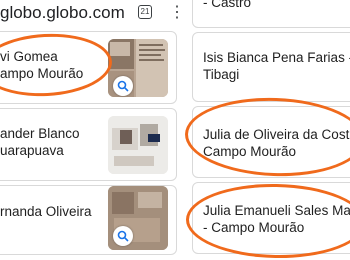  I want to click on url-text: globo.globo.com, so click(62, 13).